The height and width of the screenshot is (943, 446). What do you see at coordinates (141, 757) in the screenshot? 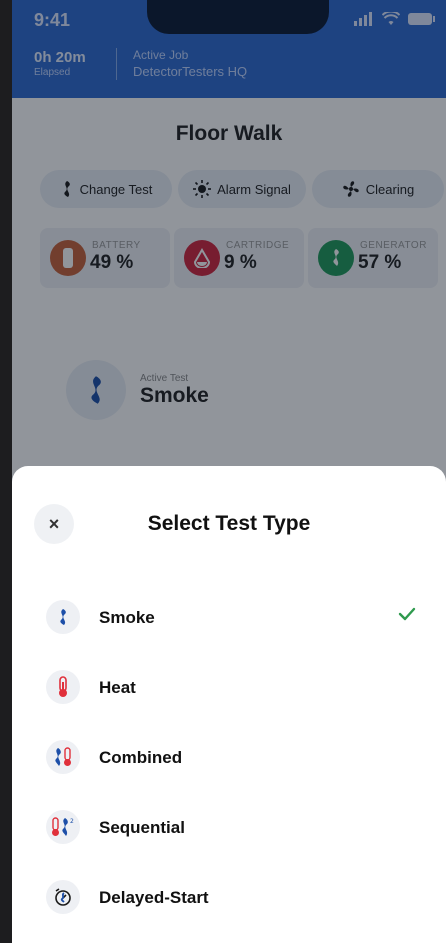
I see `option-label: Combined` at bounding box center [141, 757].